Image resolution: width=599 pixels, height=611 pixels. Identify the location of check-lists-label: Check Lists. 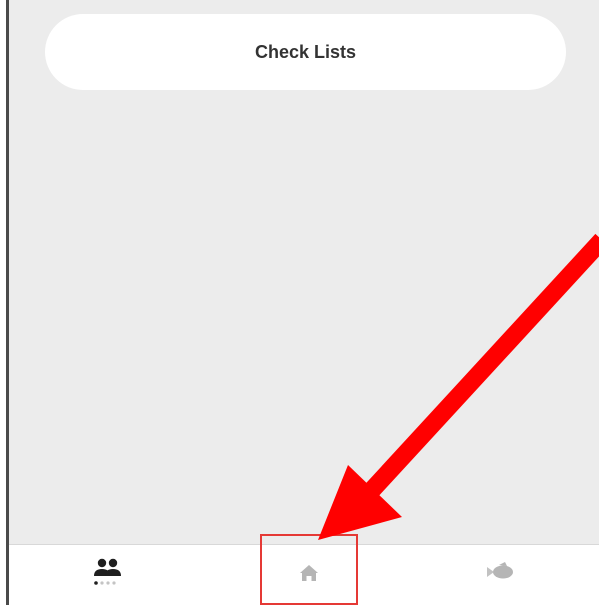
(305, 51).